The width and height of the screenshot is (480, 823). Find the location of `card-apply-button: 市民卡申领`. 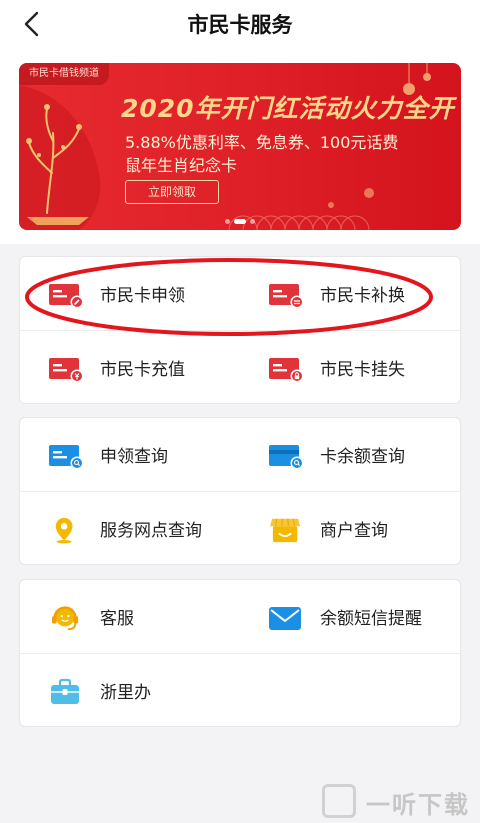

card-apply-button: 市民卡申领 is located at coordinates (130, 293).